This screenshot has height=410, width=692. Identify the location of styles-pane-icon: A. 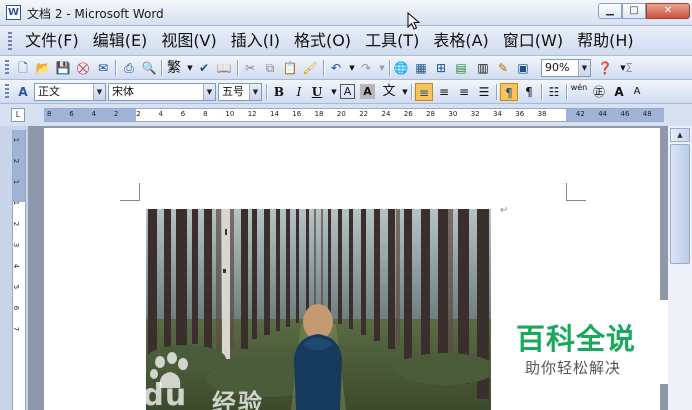
(23, 92).